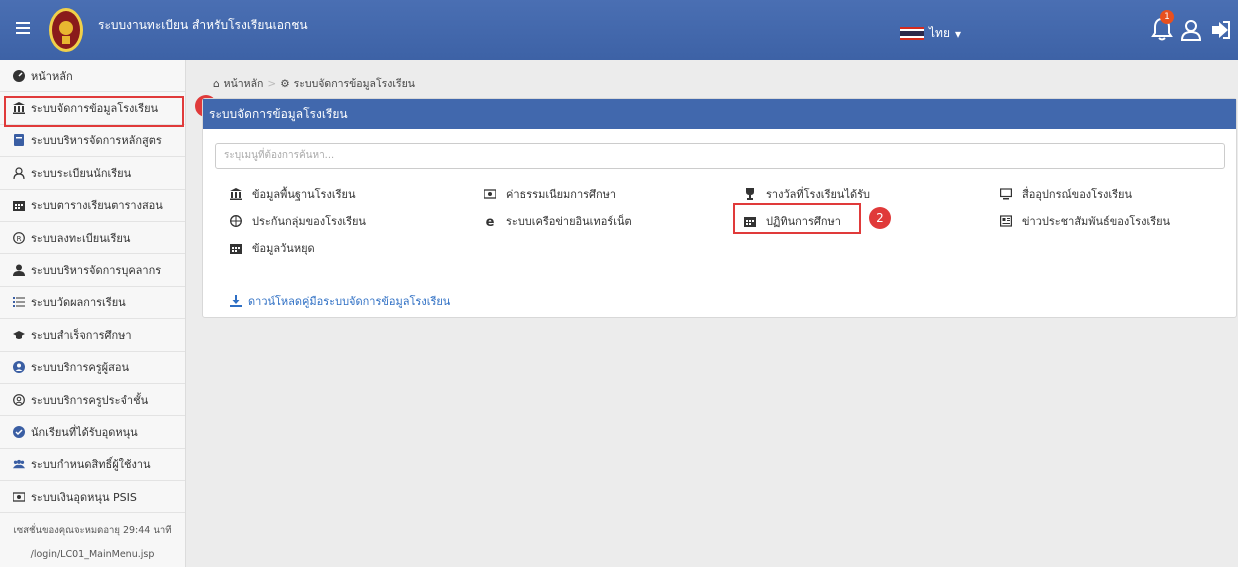  Describe the element at coordinates (236, 221) in the screenshot. I see `globe-icon` at that location.